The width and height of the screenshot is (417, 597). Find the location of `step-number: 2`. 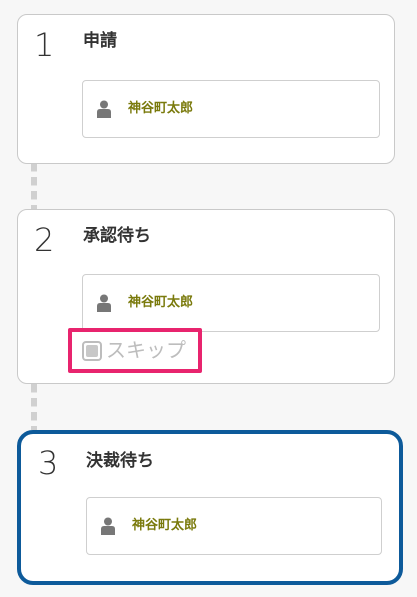

step-number: 2 is located at coordinates (44, 240).